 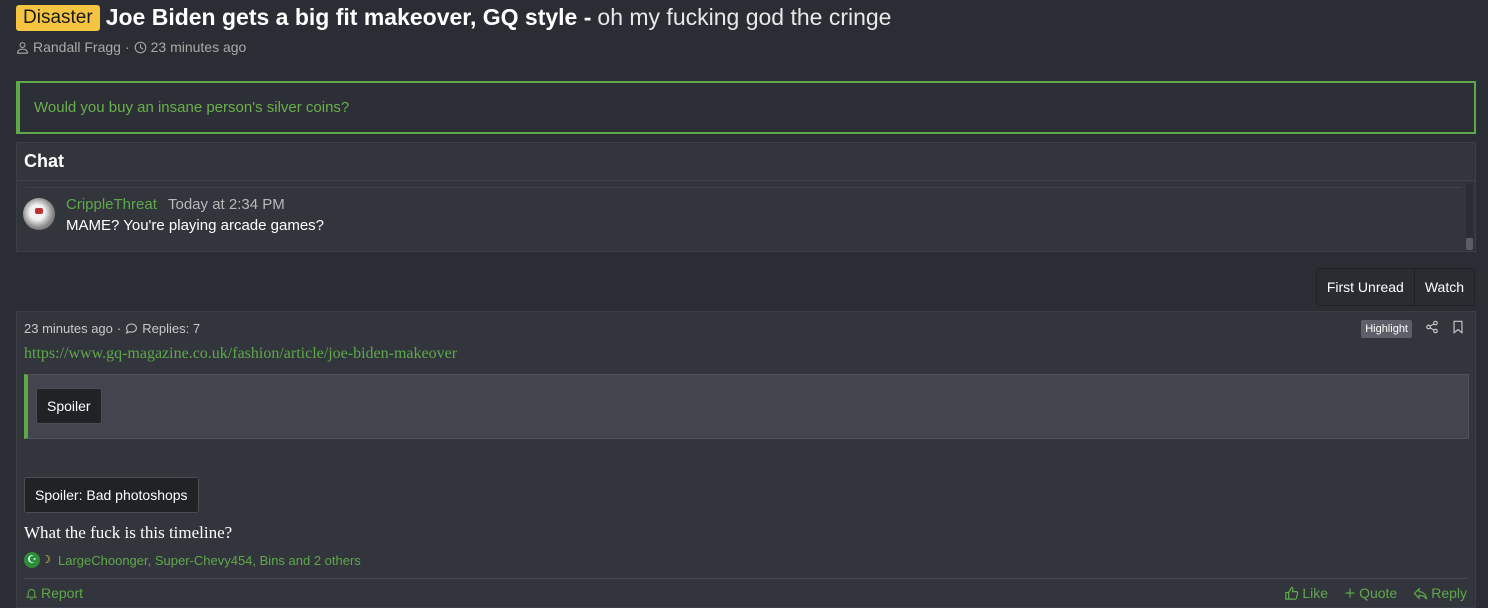 I want to click on post-meta: 23 minutes ago · Replies: 7, so click(x=112, y=328).